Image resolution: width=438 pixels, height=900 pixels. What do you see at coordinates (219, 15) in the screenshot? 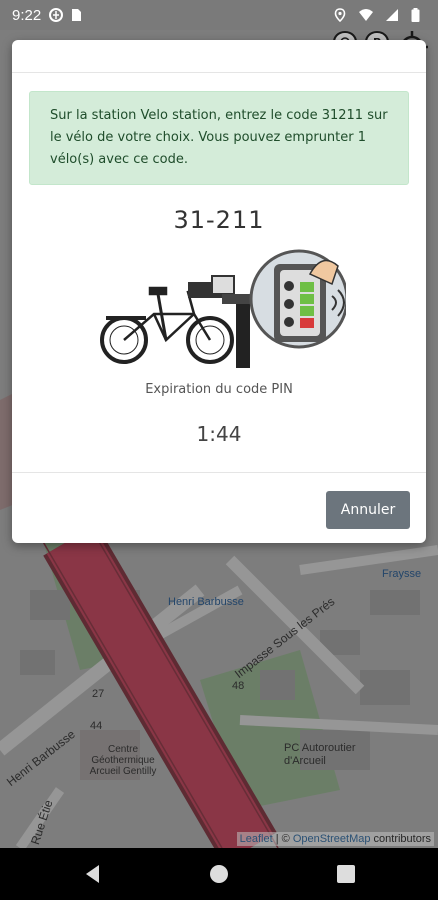
I see `status-bar: 9:22` at bounding box center [219, 15].